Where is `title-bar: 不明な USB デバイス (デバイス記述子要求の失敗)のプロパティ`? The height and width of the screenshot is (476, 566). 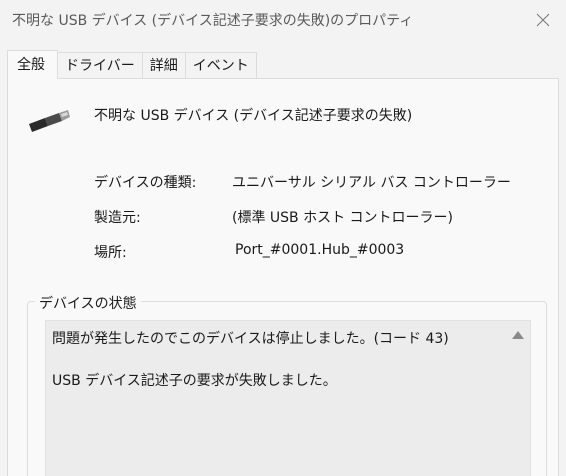 title-bar: 不明な USB デバイス (デバイス記述子要求の失敗)のプロパティ is located at coordinates (283, 20).